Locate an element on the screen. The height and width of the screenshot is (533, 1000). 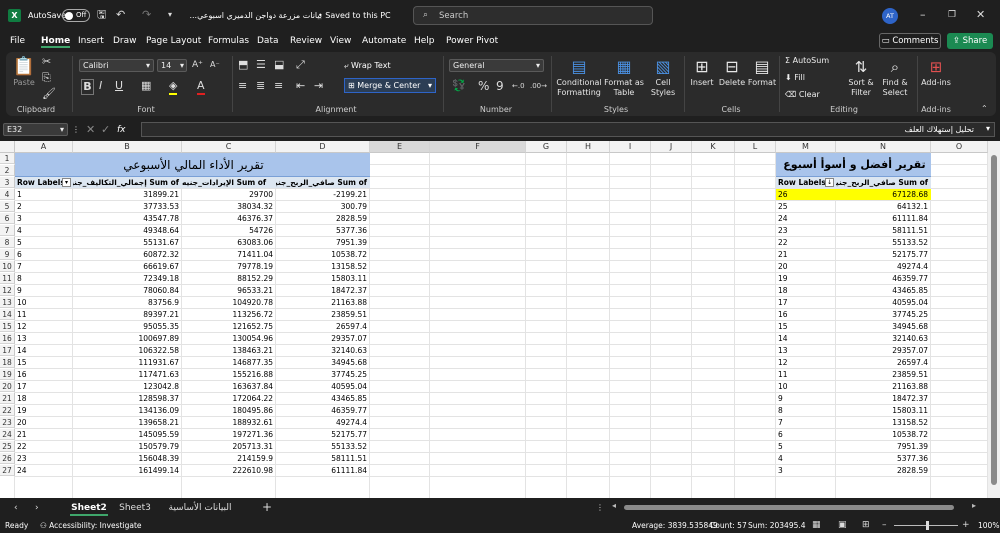
pivot1-revenue-cell: 29700 is located at coordinates (229, 194).